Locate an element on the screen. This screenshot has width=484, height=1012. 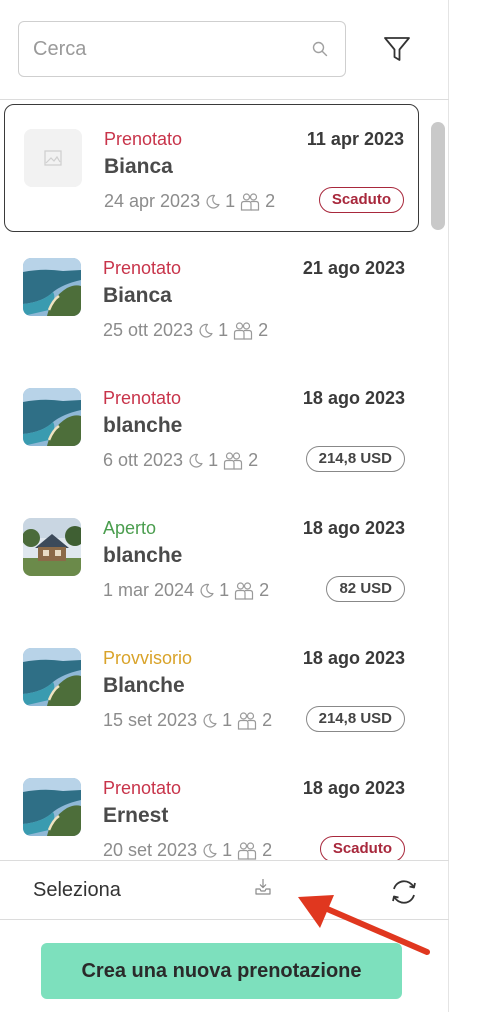
price-badge: 82 USD is located at coordinates (365, 589).